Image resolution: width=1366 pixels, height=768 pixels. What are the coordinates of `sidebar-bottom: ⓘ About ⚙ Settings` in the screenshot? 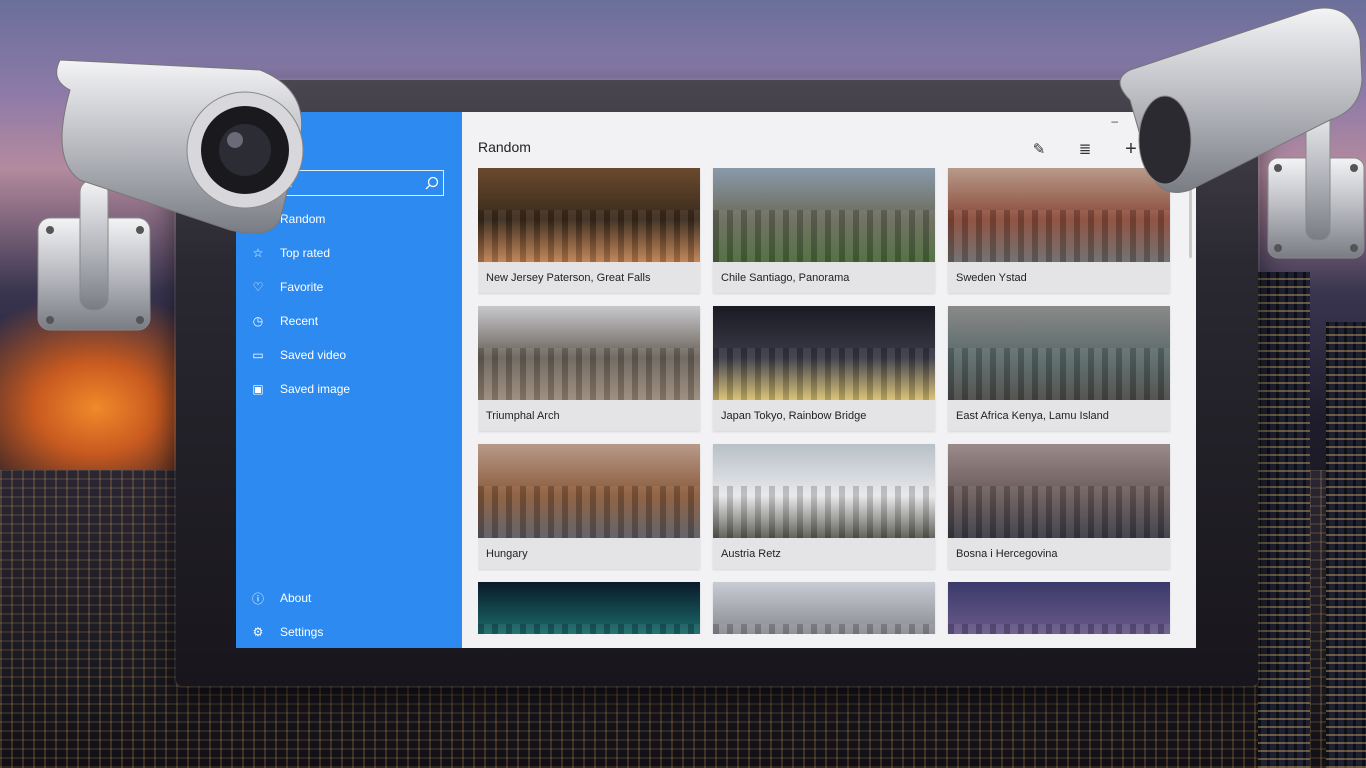 It's located at (349, 614).